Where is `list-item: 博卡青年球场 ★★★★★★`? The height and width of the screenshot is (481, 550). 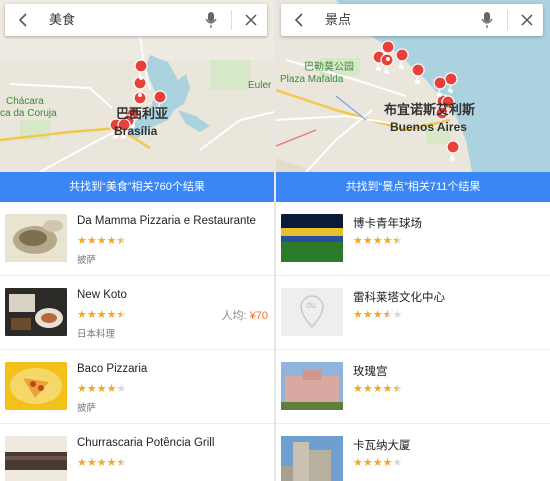
list-item: 博卡青年球场 ★★★★★★ is located at coordinates (413, 239).